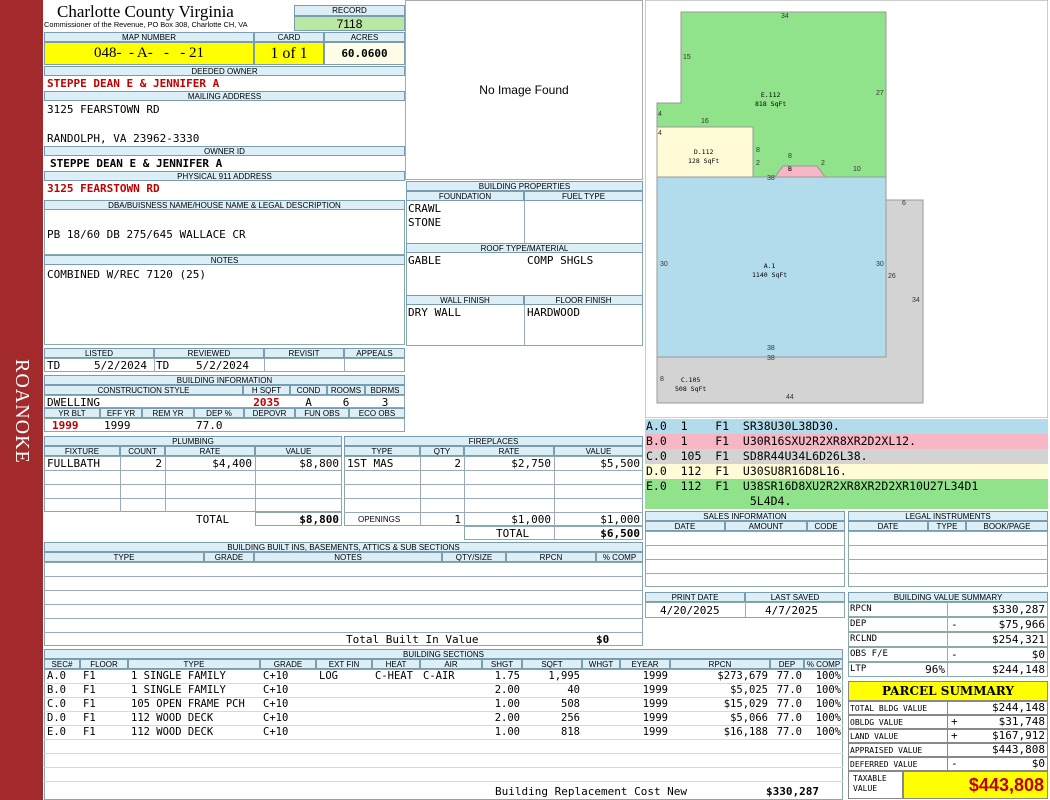  I want to click on section-cell: B.0, so click(56, 690).